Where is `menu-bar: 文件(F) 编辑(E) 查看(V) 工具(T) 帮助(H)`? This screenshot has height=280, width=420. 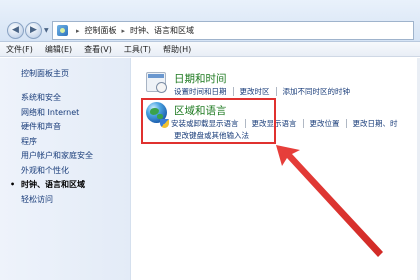
menu-bar: 文件(F) 编辑(E) 查看(V) 工具(T) 帮助(H) is located at coordinates (210, 49).